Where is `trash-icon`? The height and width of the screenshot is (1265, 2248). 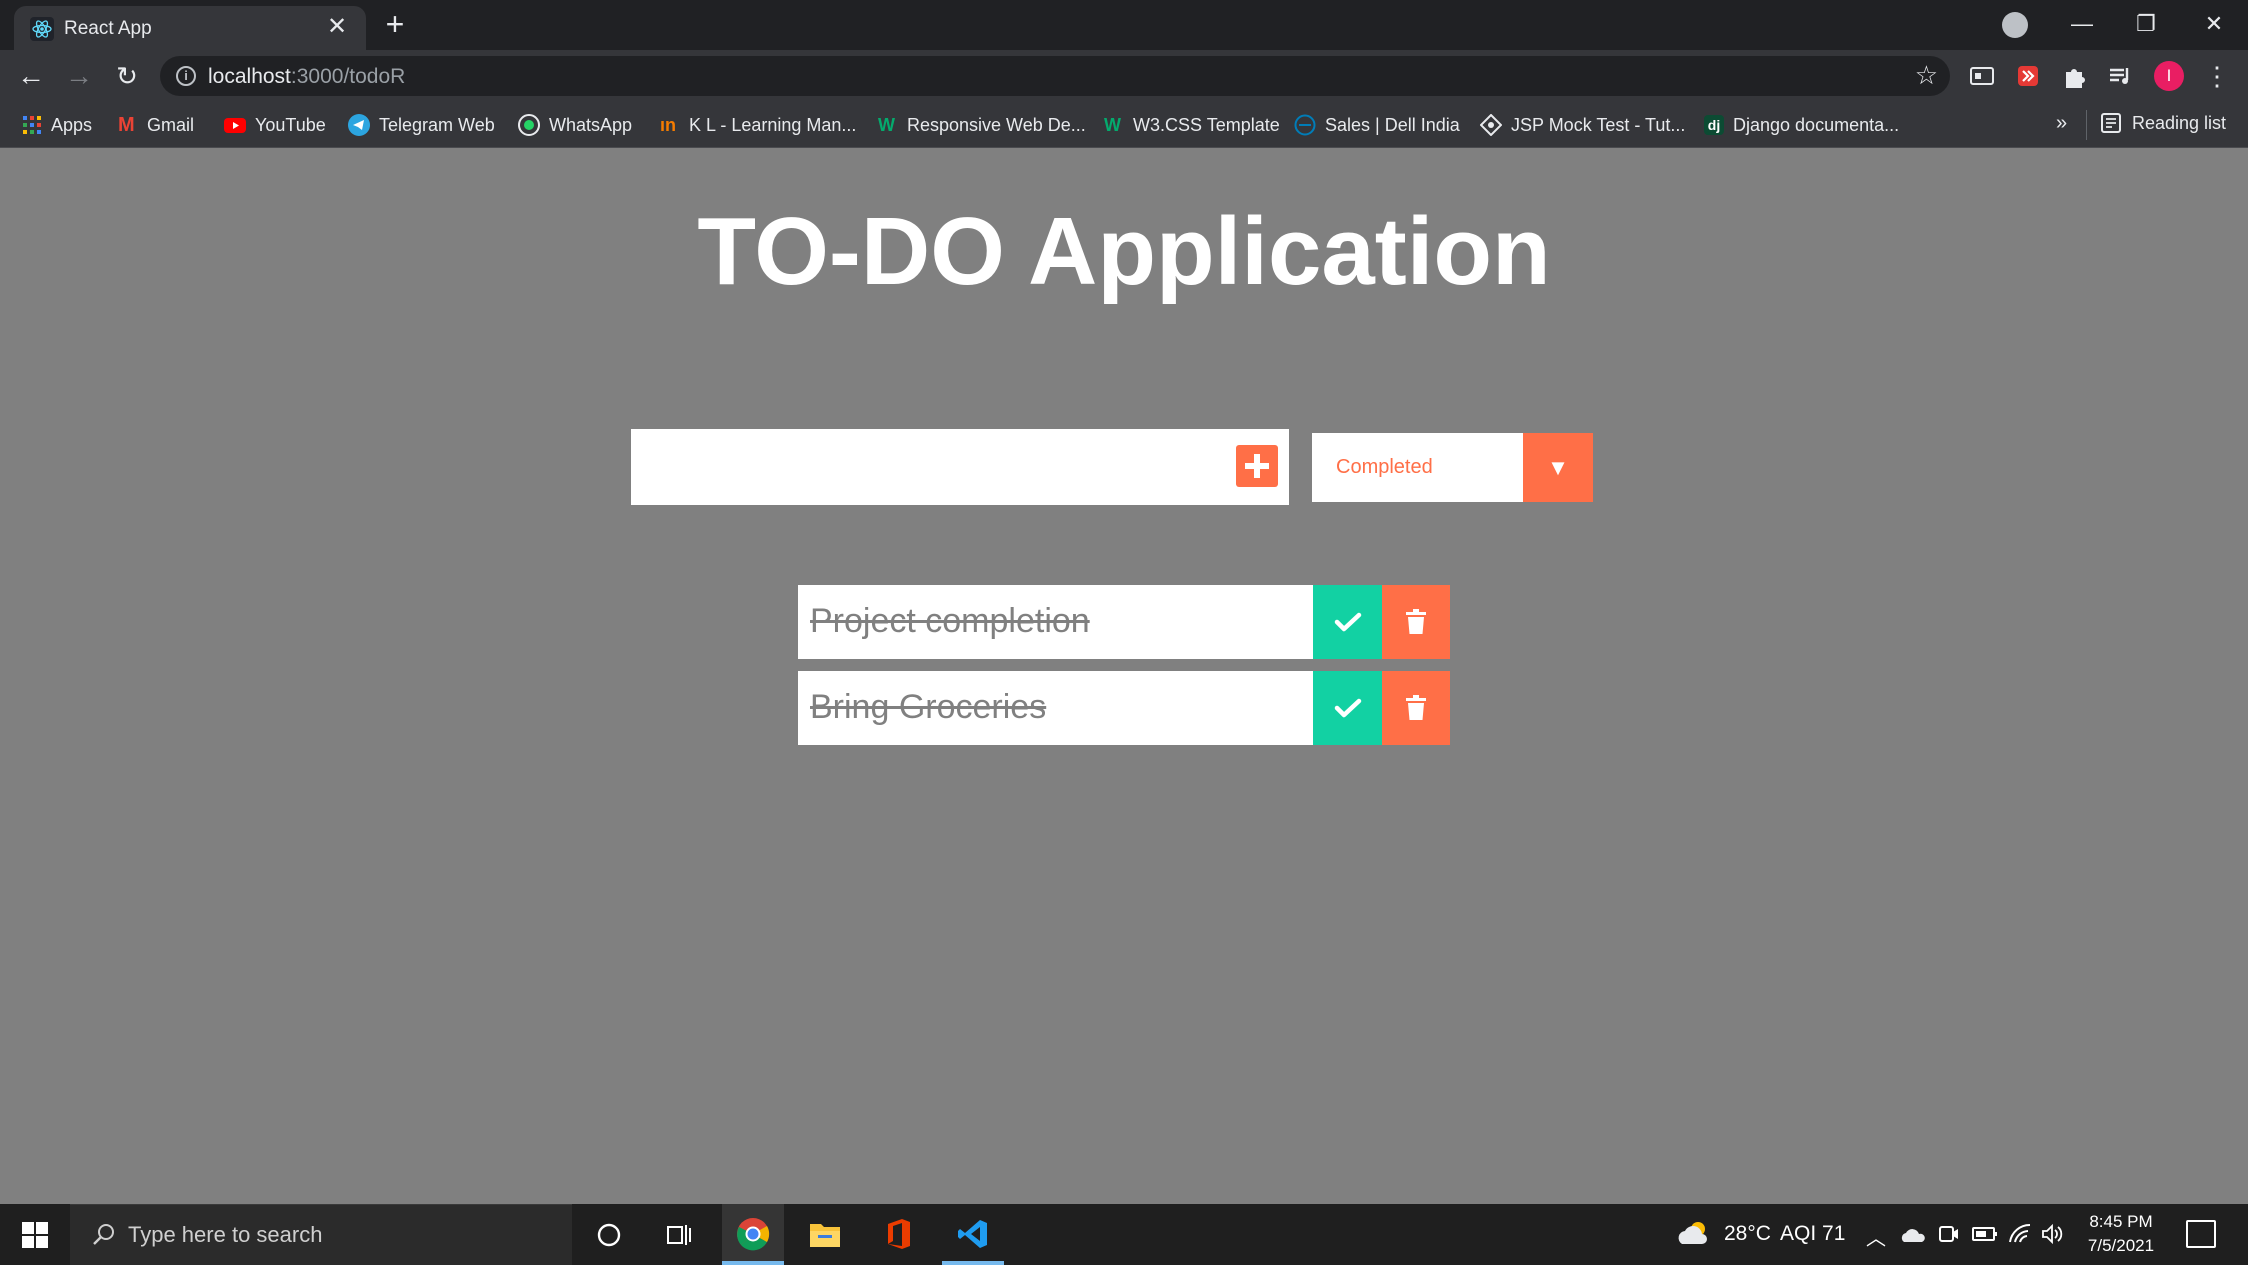 trash-icon is located at coordinates (1416, 707).